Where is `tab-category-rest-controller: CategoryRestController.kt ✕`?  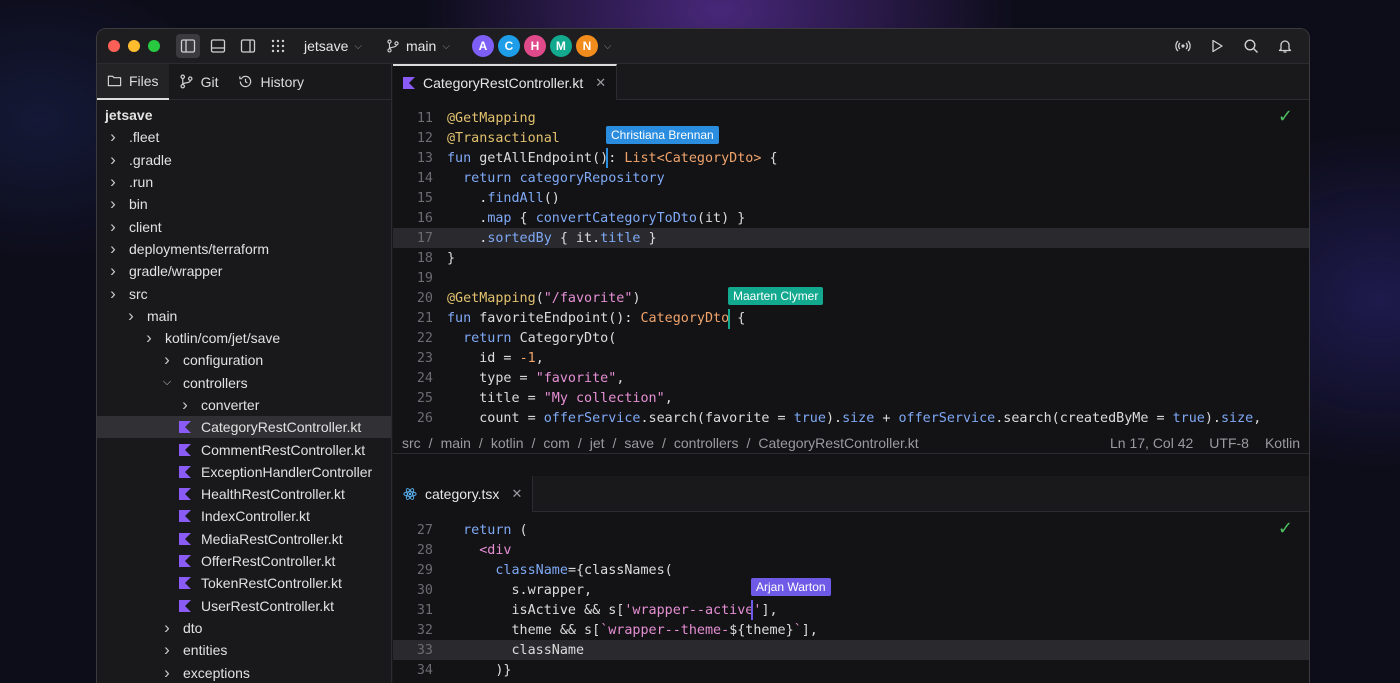
tab-category-rest-controller: CategoryRestController.kt ✕ is located at coordinates (505, 82).